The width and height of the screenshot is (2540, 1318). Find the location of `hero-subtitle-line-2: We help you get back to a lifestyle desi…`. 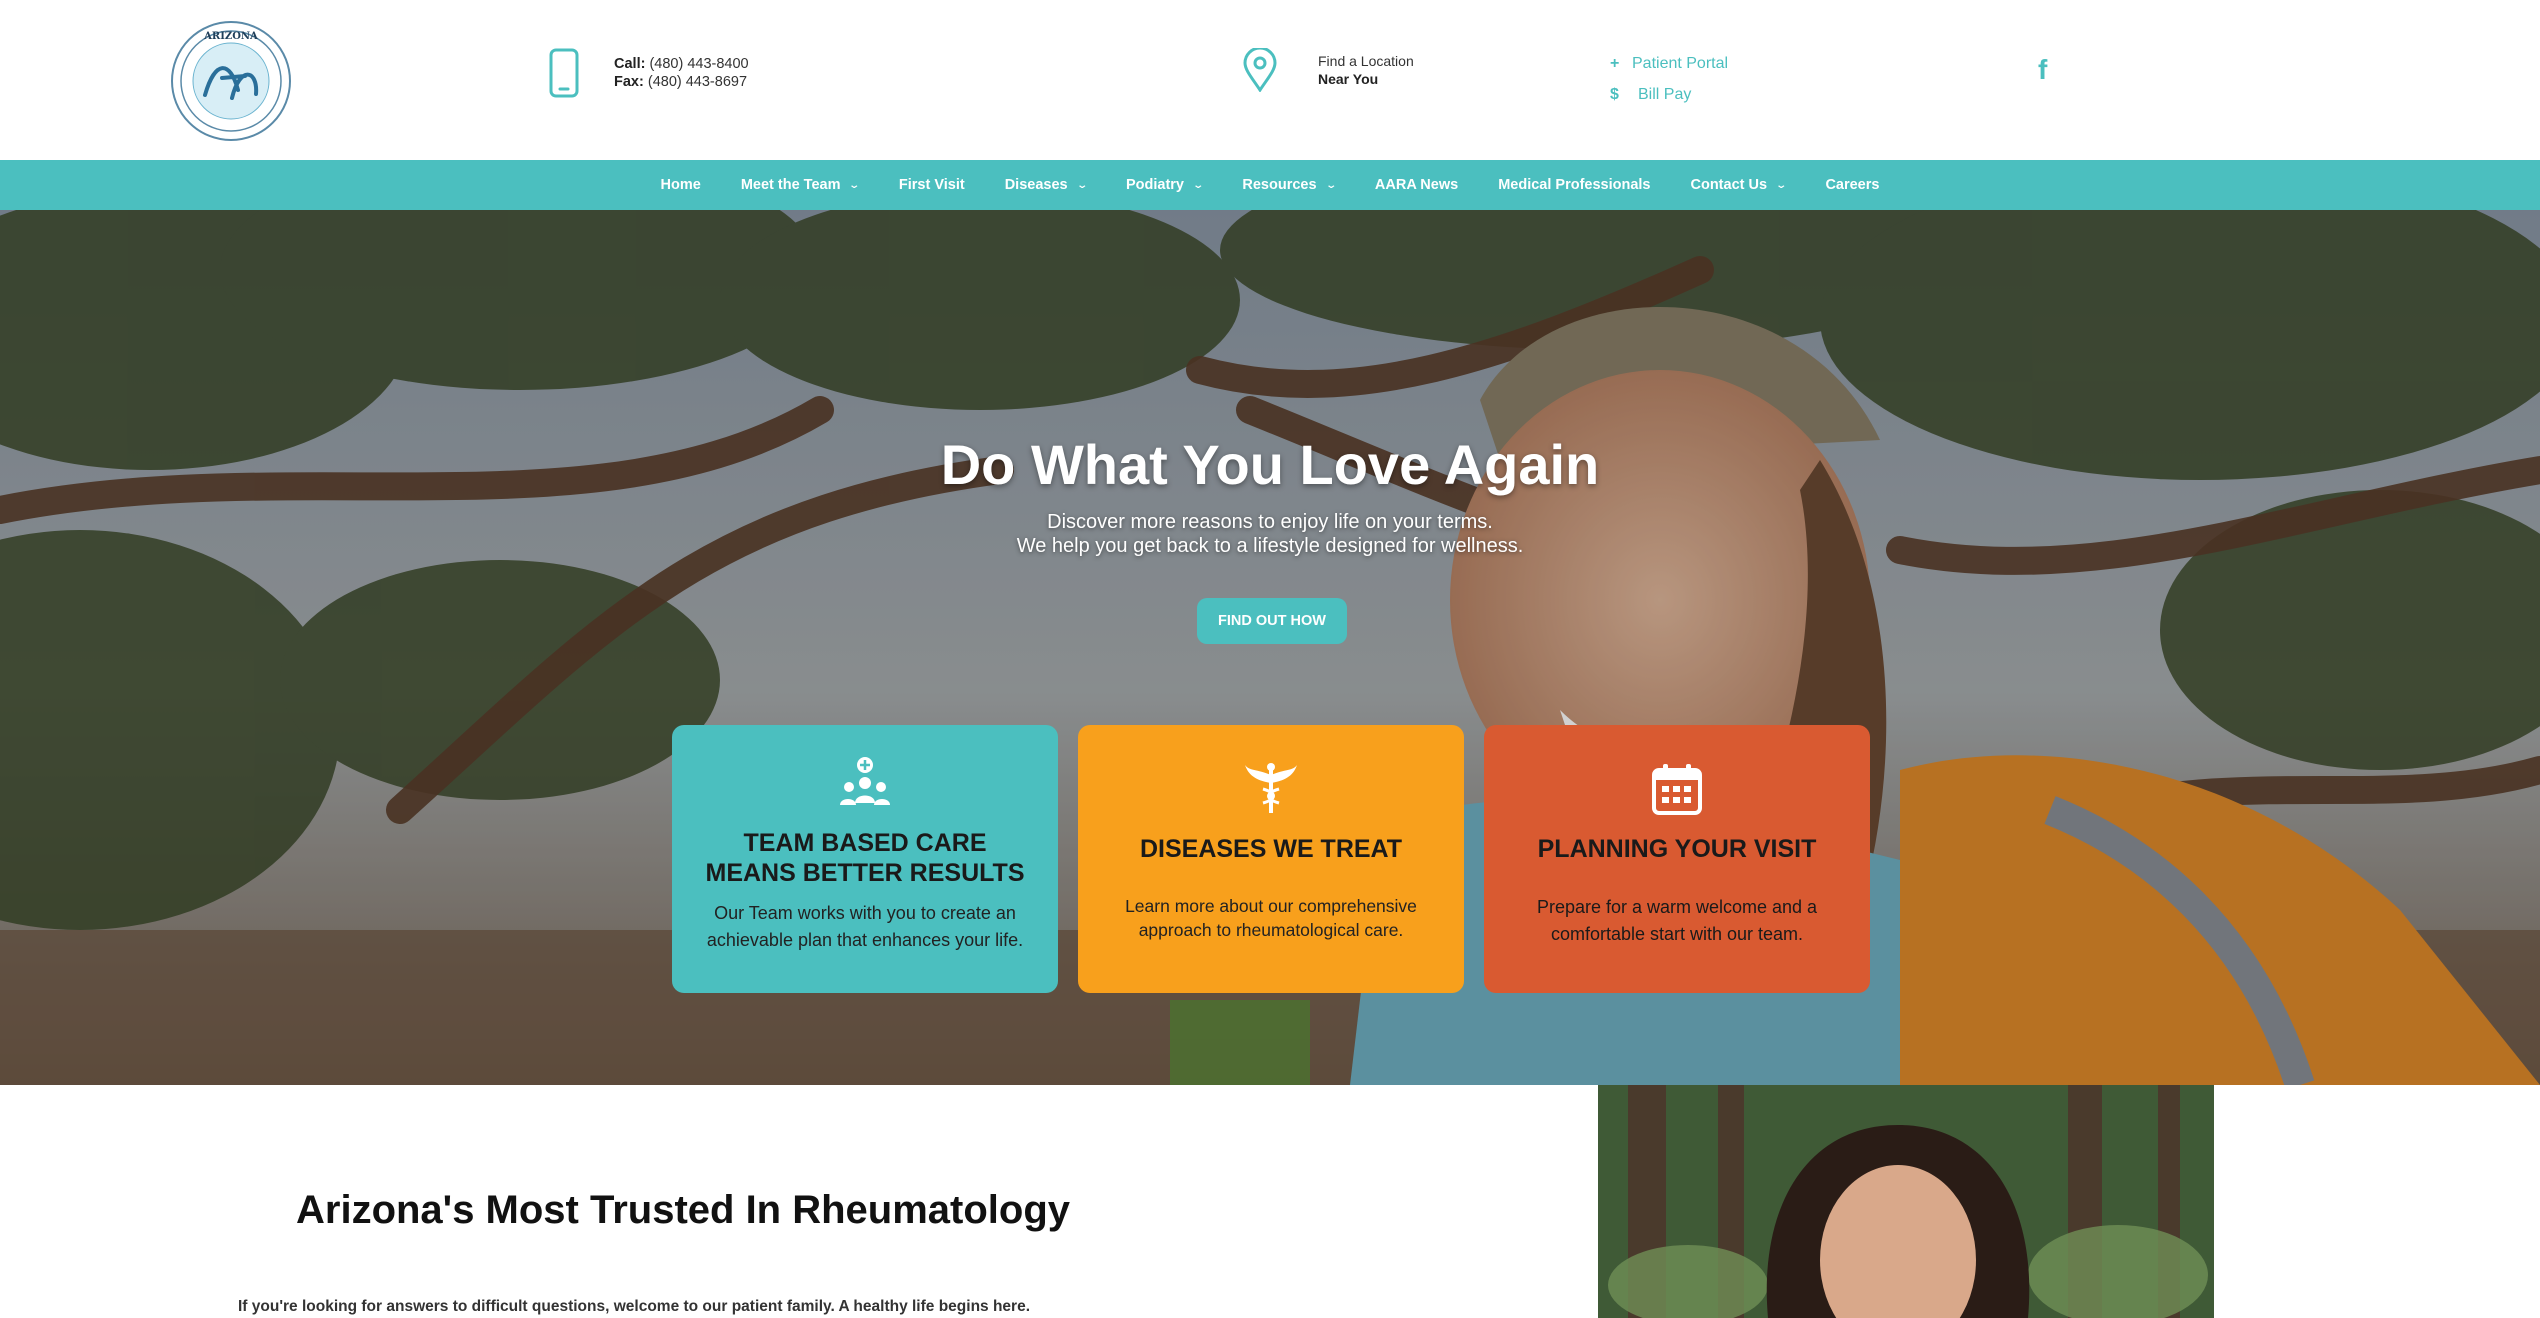

hero-subtitle-line-2: We help you get back to a lifestyle desi… is located at coordinates (1270, 546).